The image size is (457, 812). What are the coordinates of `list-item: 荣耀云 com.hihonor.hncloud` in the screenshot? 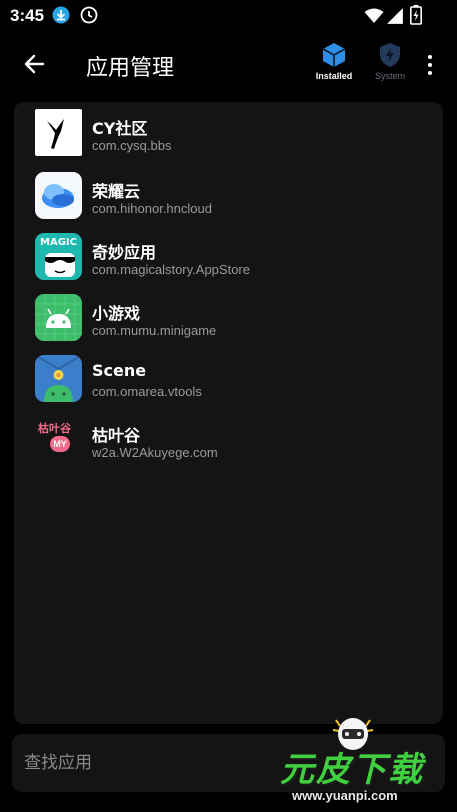 It's located at (228, 193).